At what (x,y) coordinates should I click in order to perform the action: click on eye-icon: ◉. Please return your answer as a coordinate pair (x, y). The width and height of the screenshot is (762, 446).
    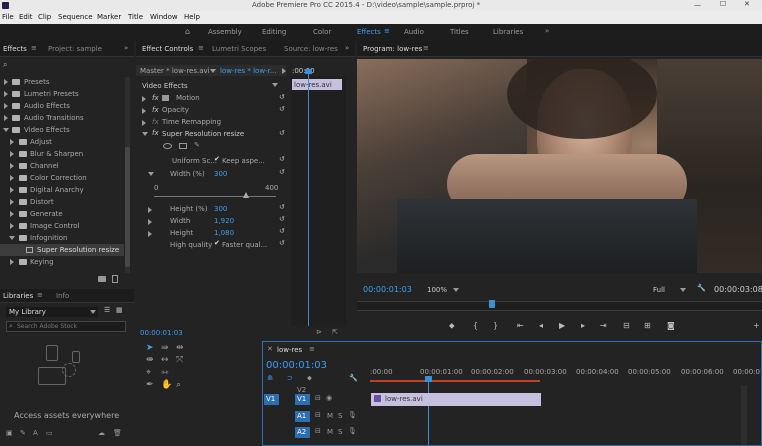
    Looking at the image, I should click on (329, 398).